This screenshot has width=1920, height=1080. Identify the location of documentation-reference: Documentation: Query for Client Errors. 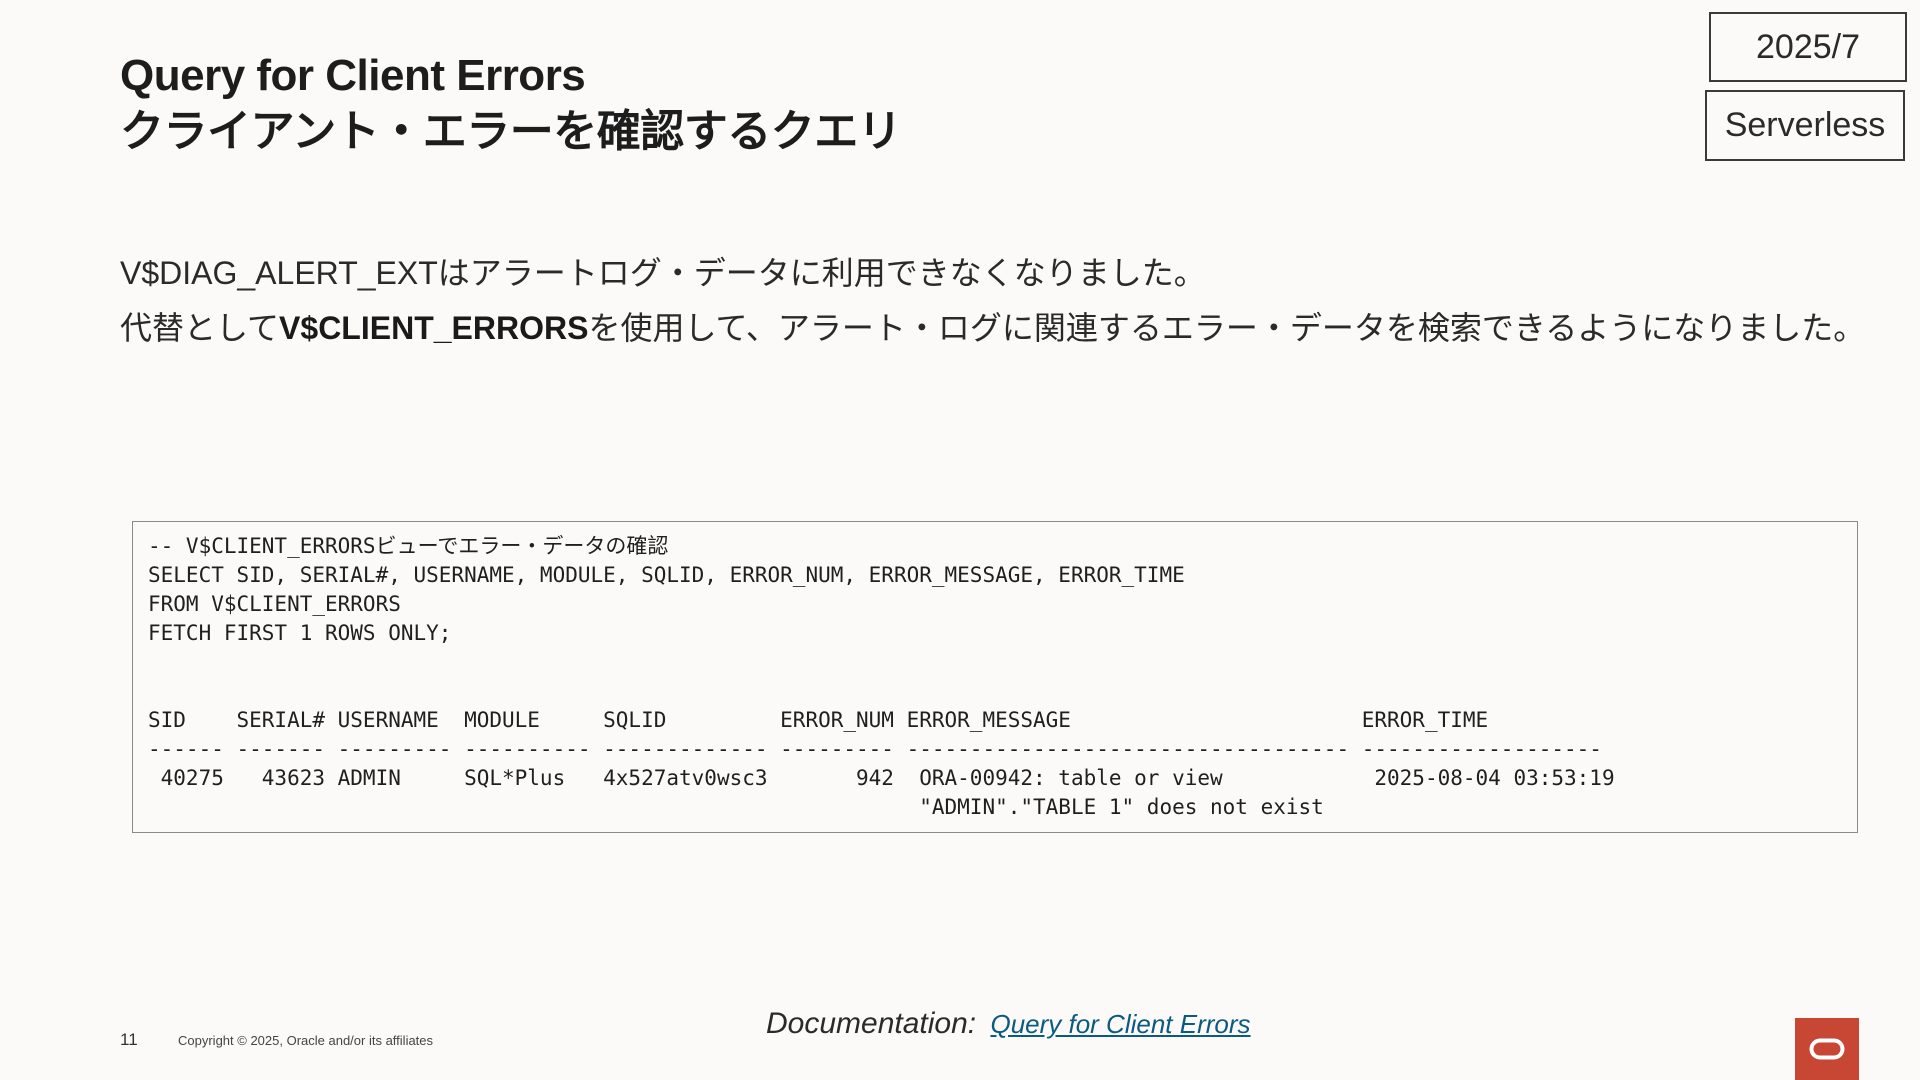
(1008, 1024).